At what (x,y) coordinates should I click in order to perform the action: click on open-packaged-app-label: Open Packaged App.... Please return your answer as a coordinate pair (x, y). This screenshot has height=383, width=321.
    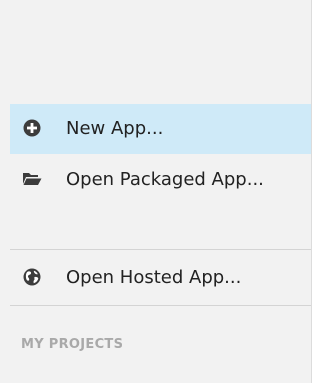
    Looking at the image, I should click on (165, 179).